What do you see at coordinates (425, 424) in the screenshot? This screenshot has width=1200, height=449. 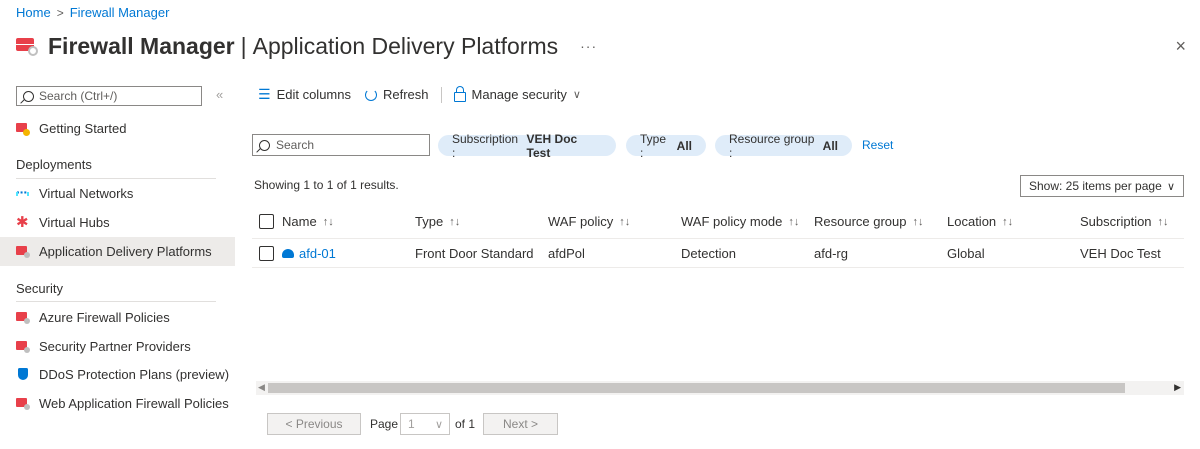 I see `page-number-dropdown: 1 ∨` at bounding box center [425, 424].